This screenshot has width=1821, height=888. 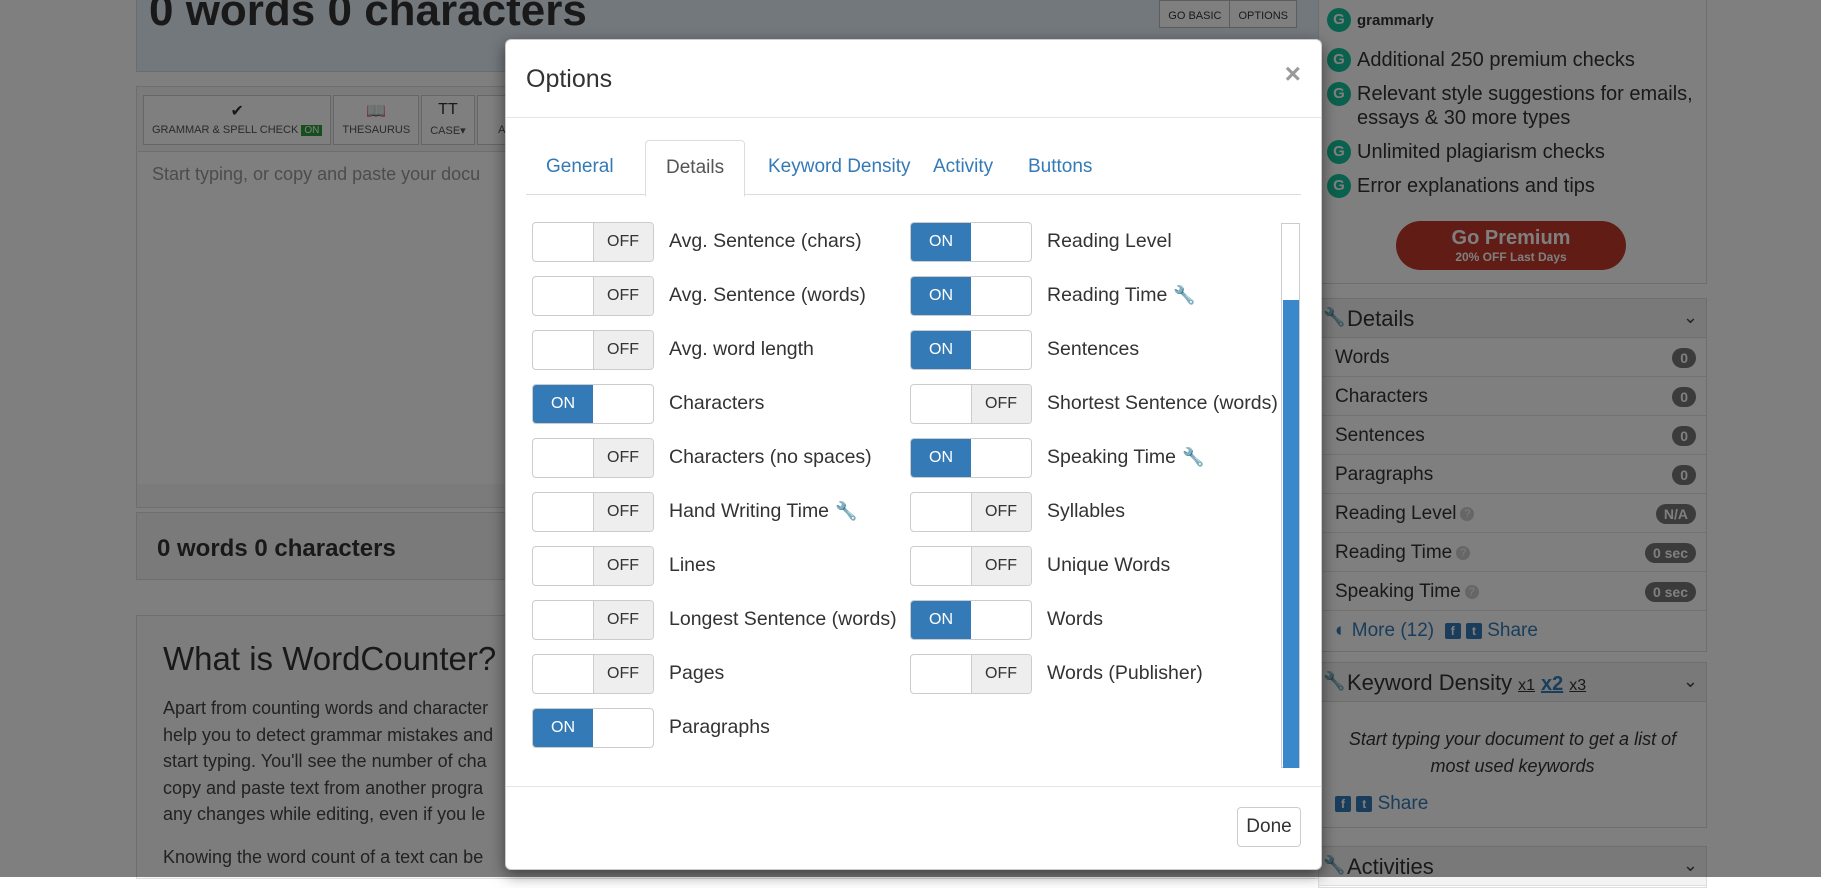 I want to click on option-label-text: Paragraphs, so click(x=719, y=727).